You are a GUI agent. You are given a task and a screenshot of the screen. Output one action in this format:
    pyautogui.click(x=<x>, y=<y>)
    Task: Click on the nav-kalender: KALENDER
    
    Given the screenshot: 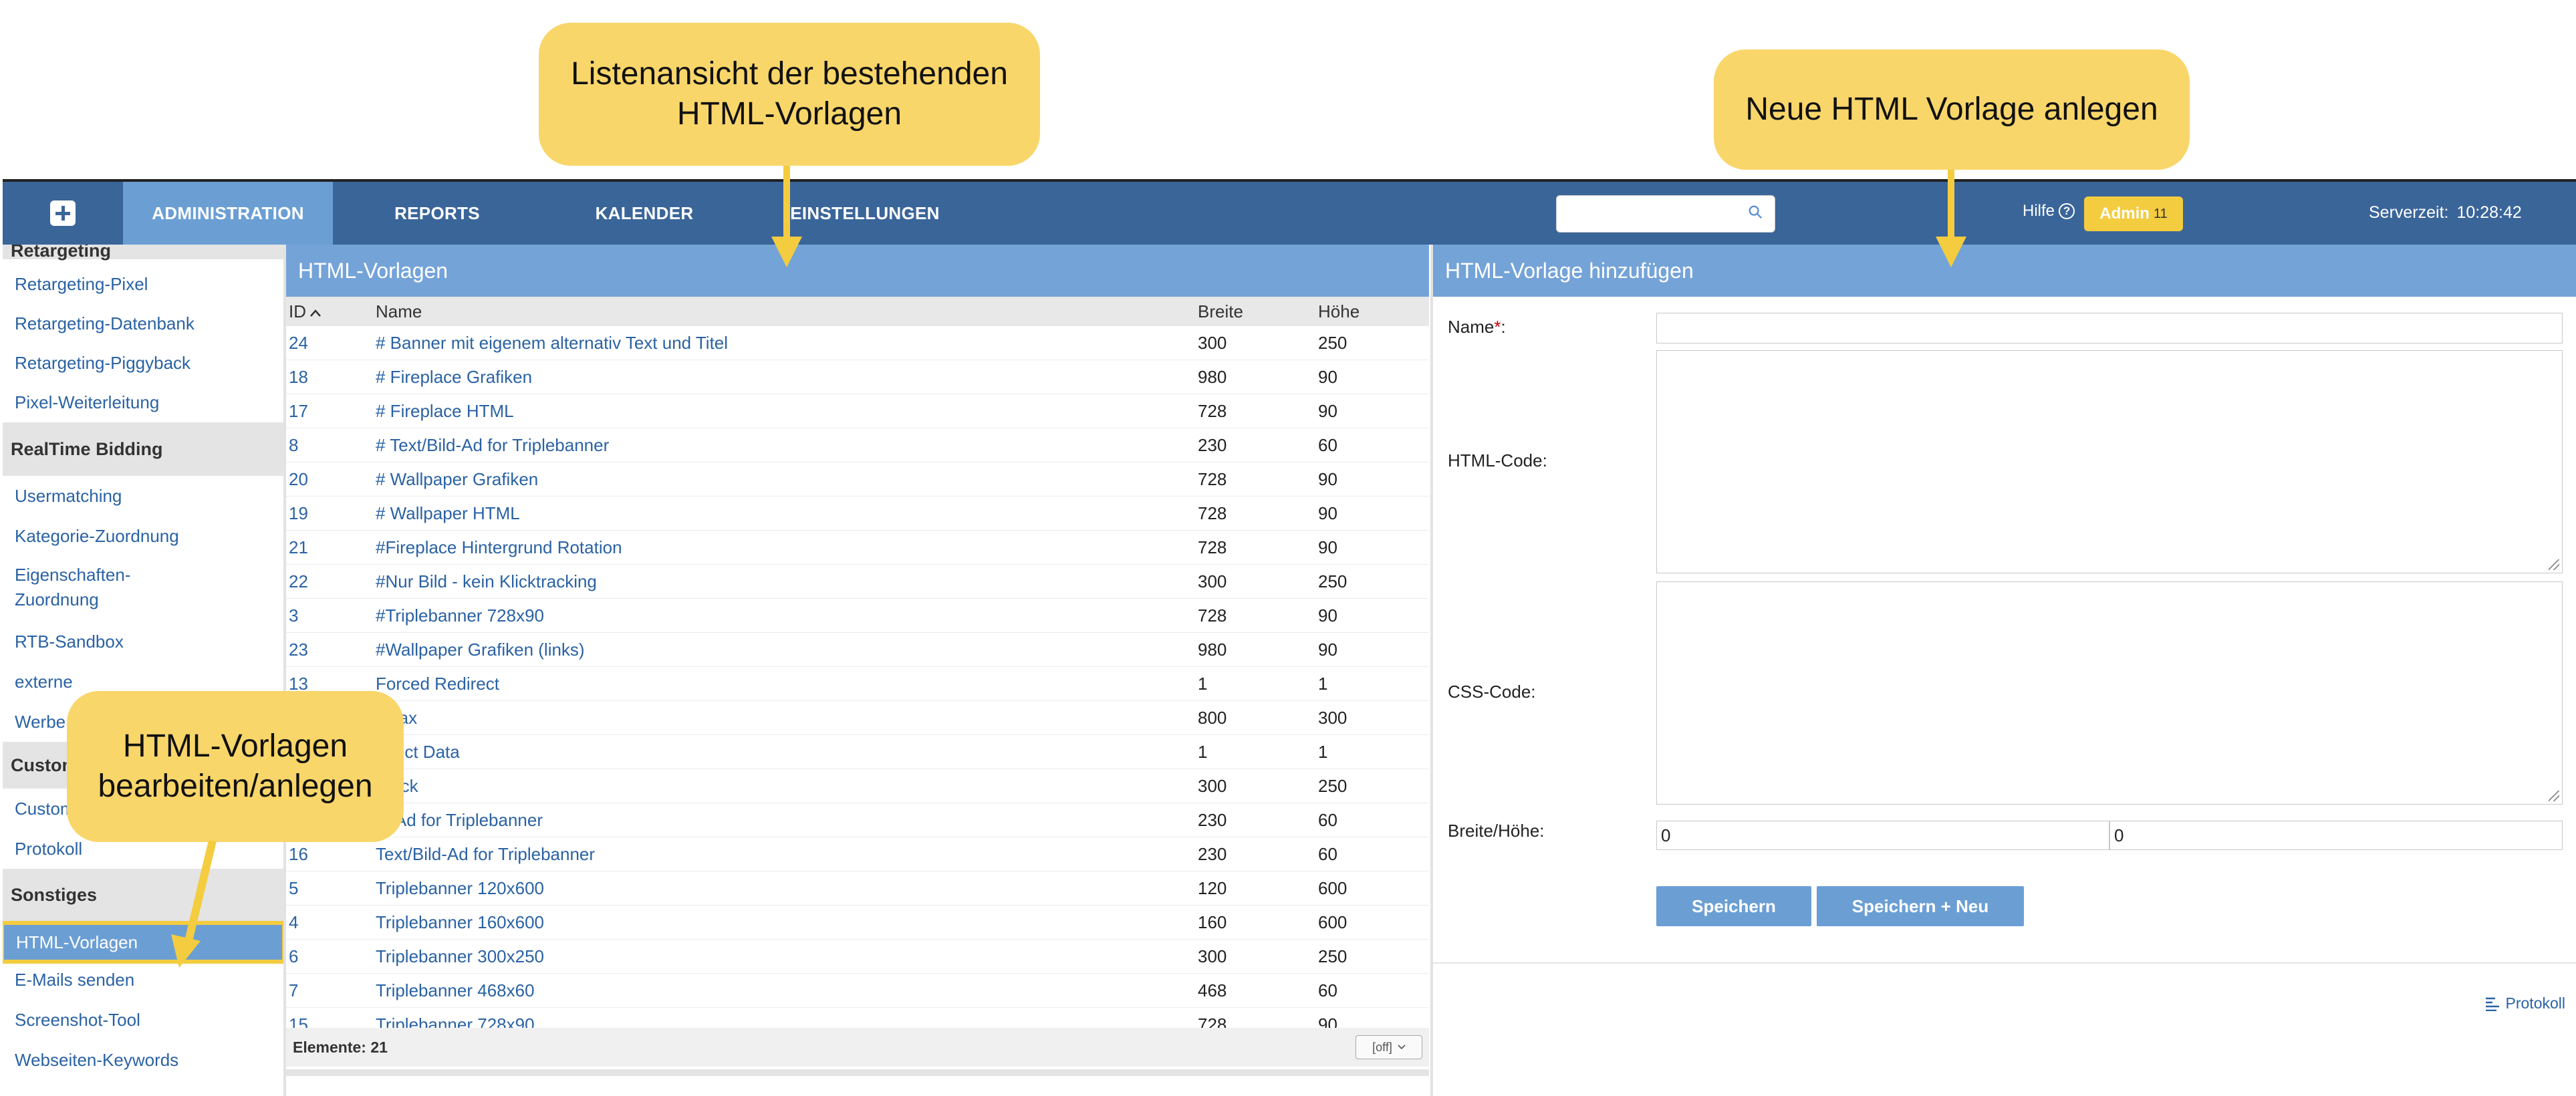 What is the action you would take?
    pyautogui.click(x=644, y=214)
    